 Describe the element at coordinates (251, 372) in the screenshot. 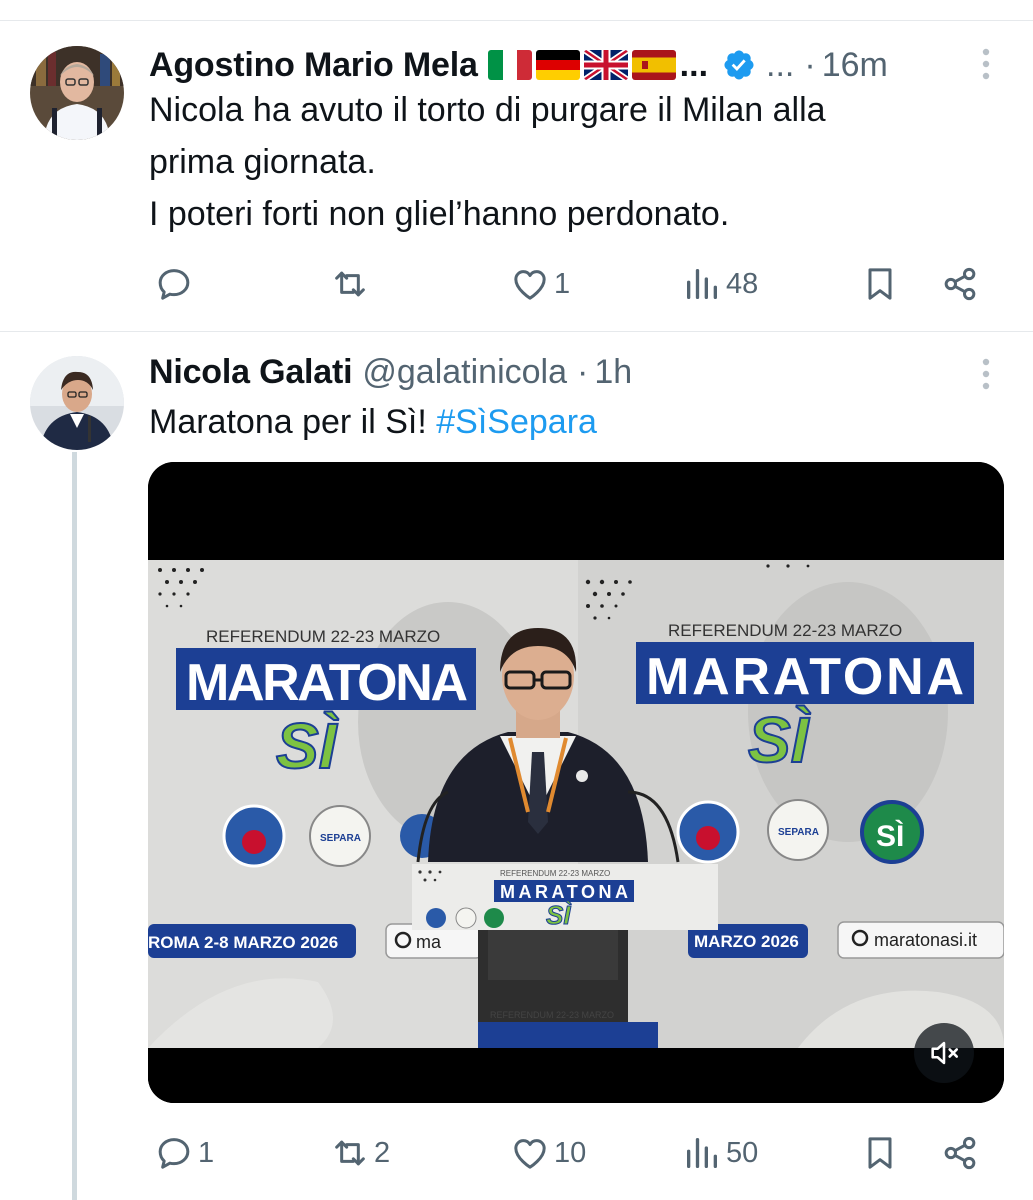

I see `author-name: Nicola Galati` at that location.